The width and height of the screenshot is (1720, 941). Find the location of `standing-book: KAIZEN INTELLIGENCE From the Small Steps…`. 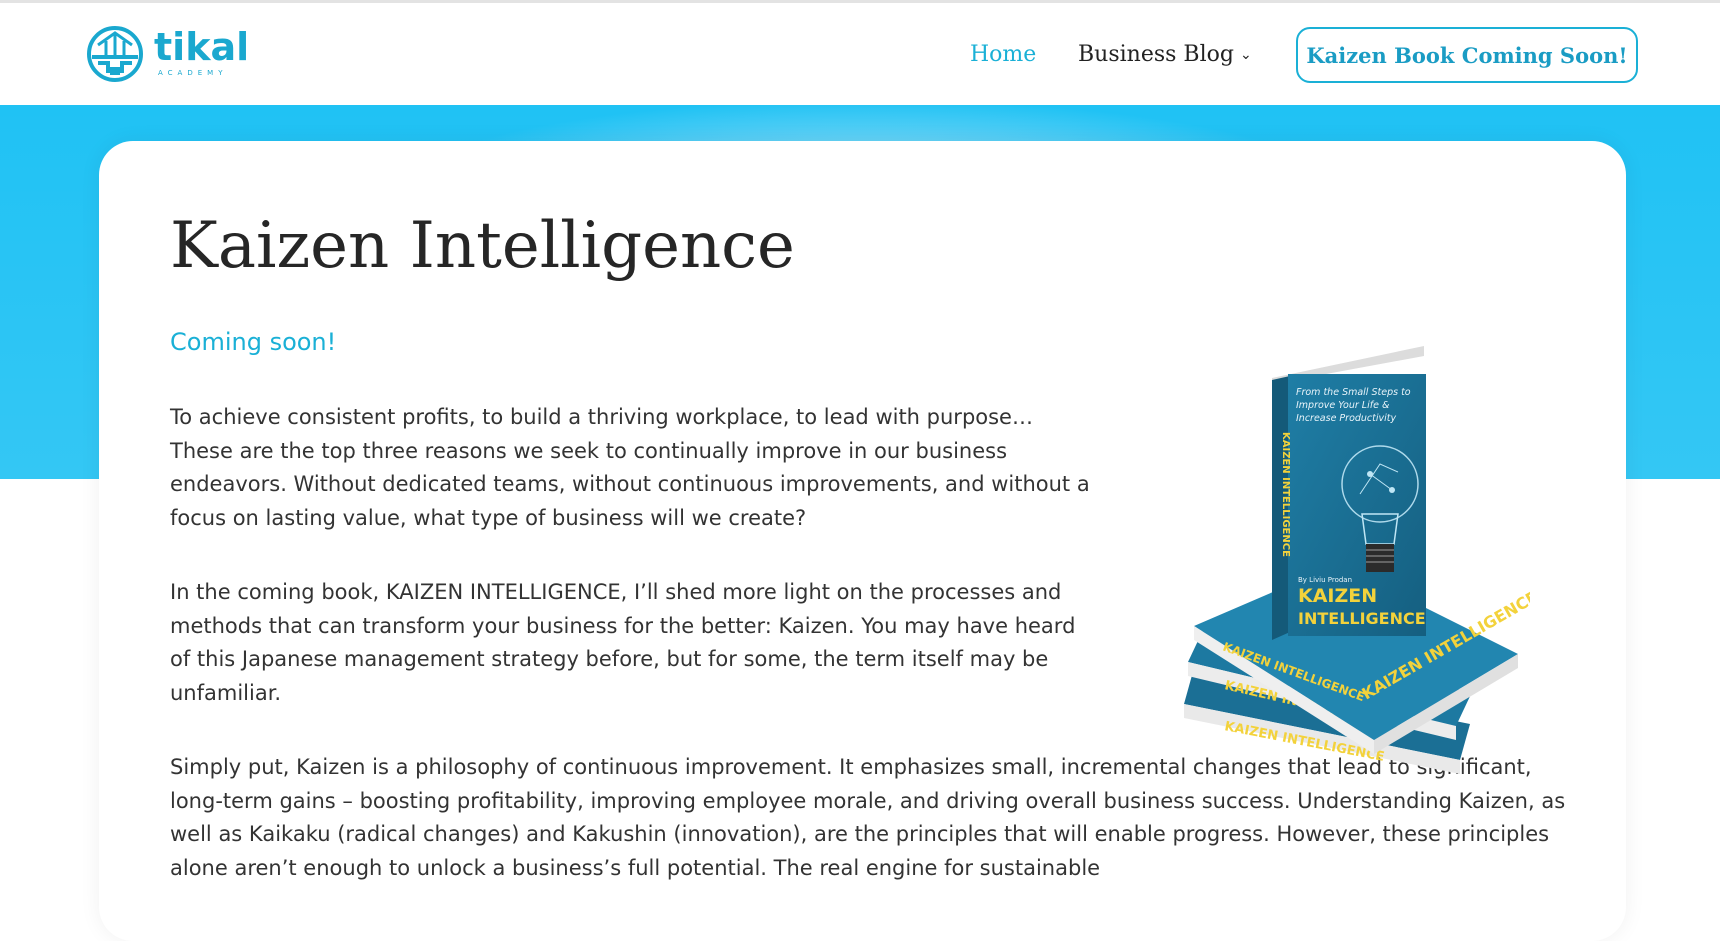

standing-book: KAIZEN INTELLIGENCE From the Small Steps… is located at coordinates (1349, 493).